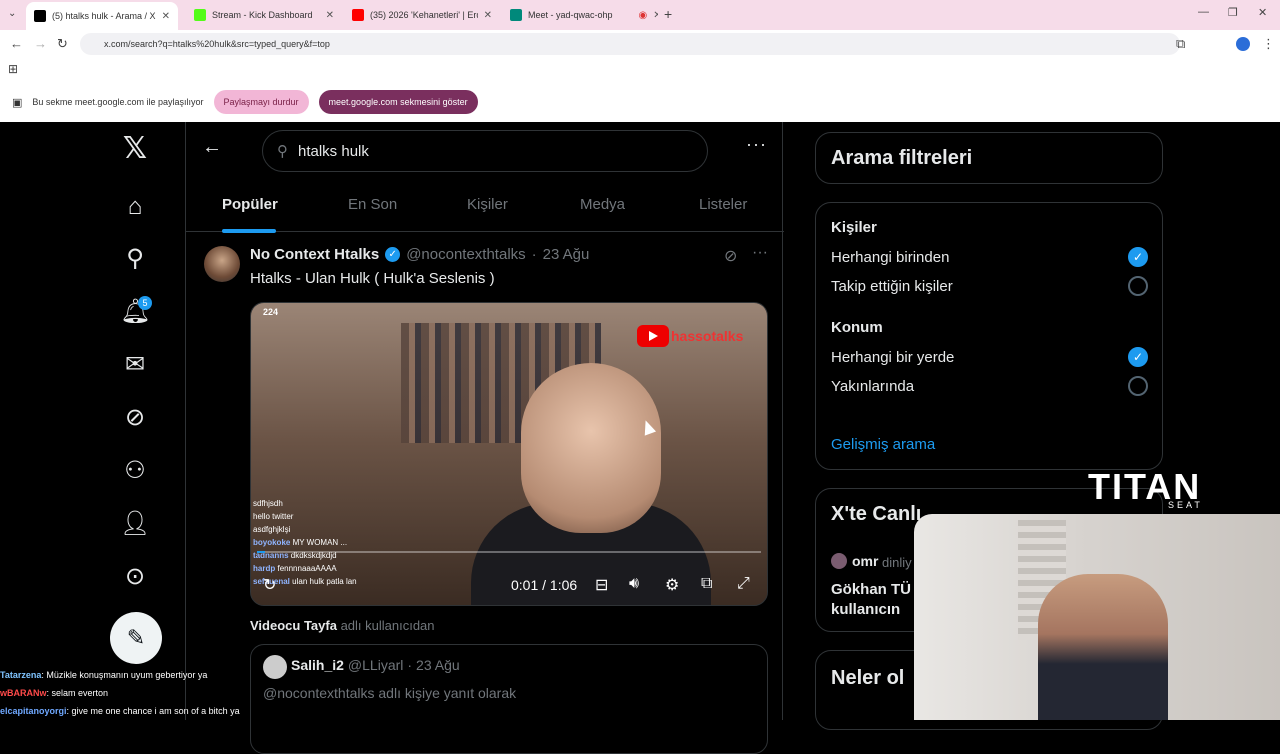 This screenshot has width=1280, height=754. Describe the element at coordinates (135, 577) in the screenshot. I see `more-circle-icon: ⊙` at that location.